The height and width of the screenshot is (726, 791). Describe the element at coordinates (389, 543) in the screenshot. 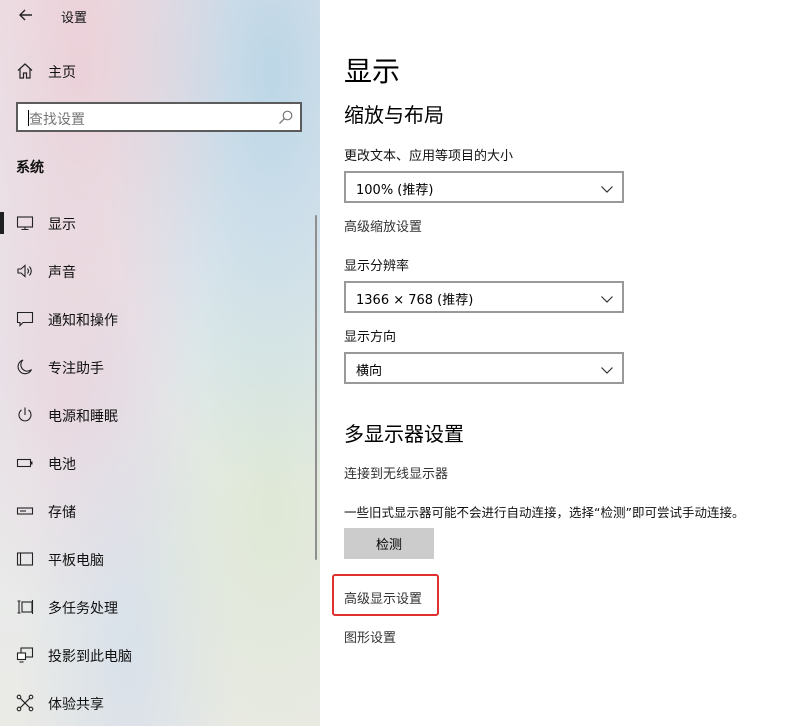

I see `detect-button: 检测` at that location.